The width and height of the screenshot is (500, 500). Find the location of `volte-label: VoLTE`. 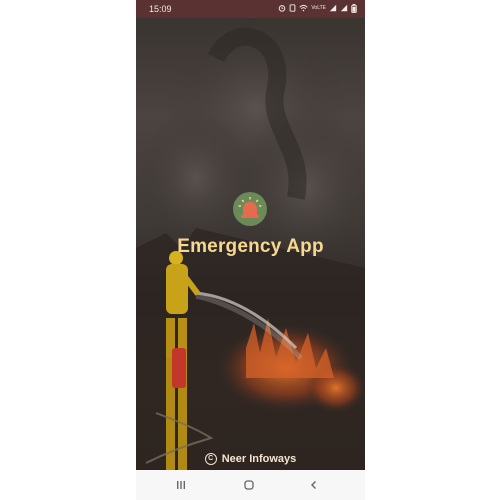

volte-label: VoLTE is located at coordinates (318, 8).